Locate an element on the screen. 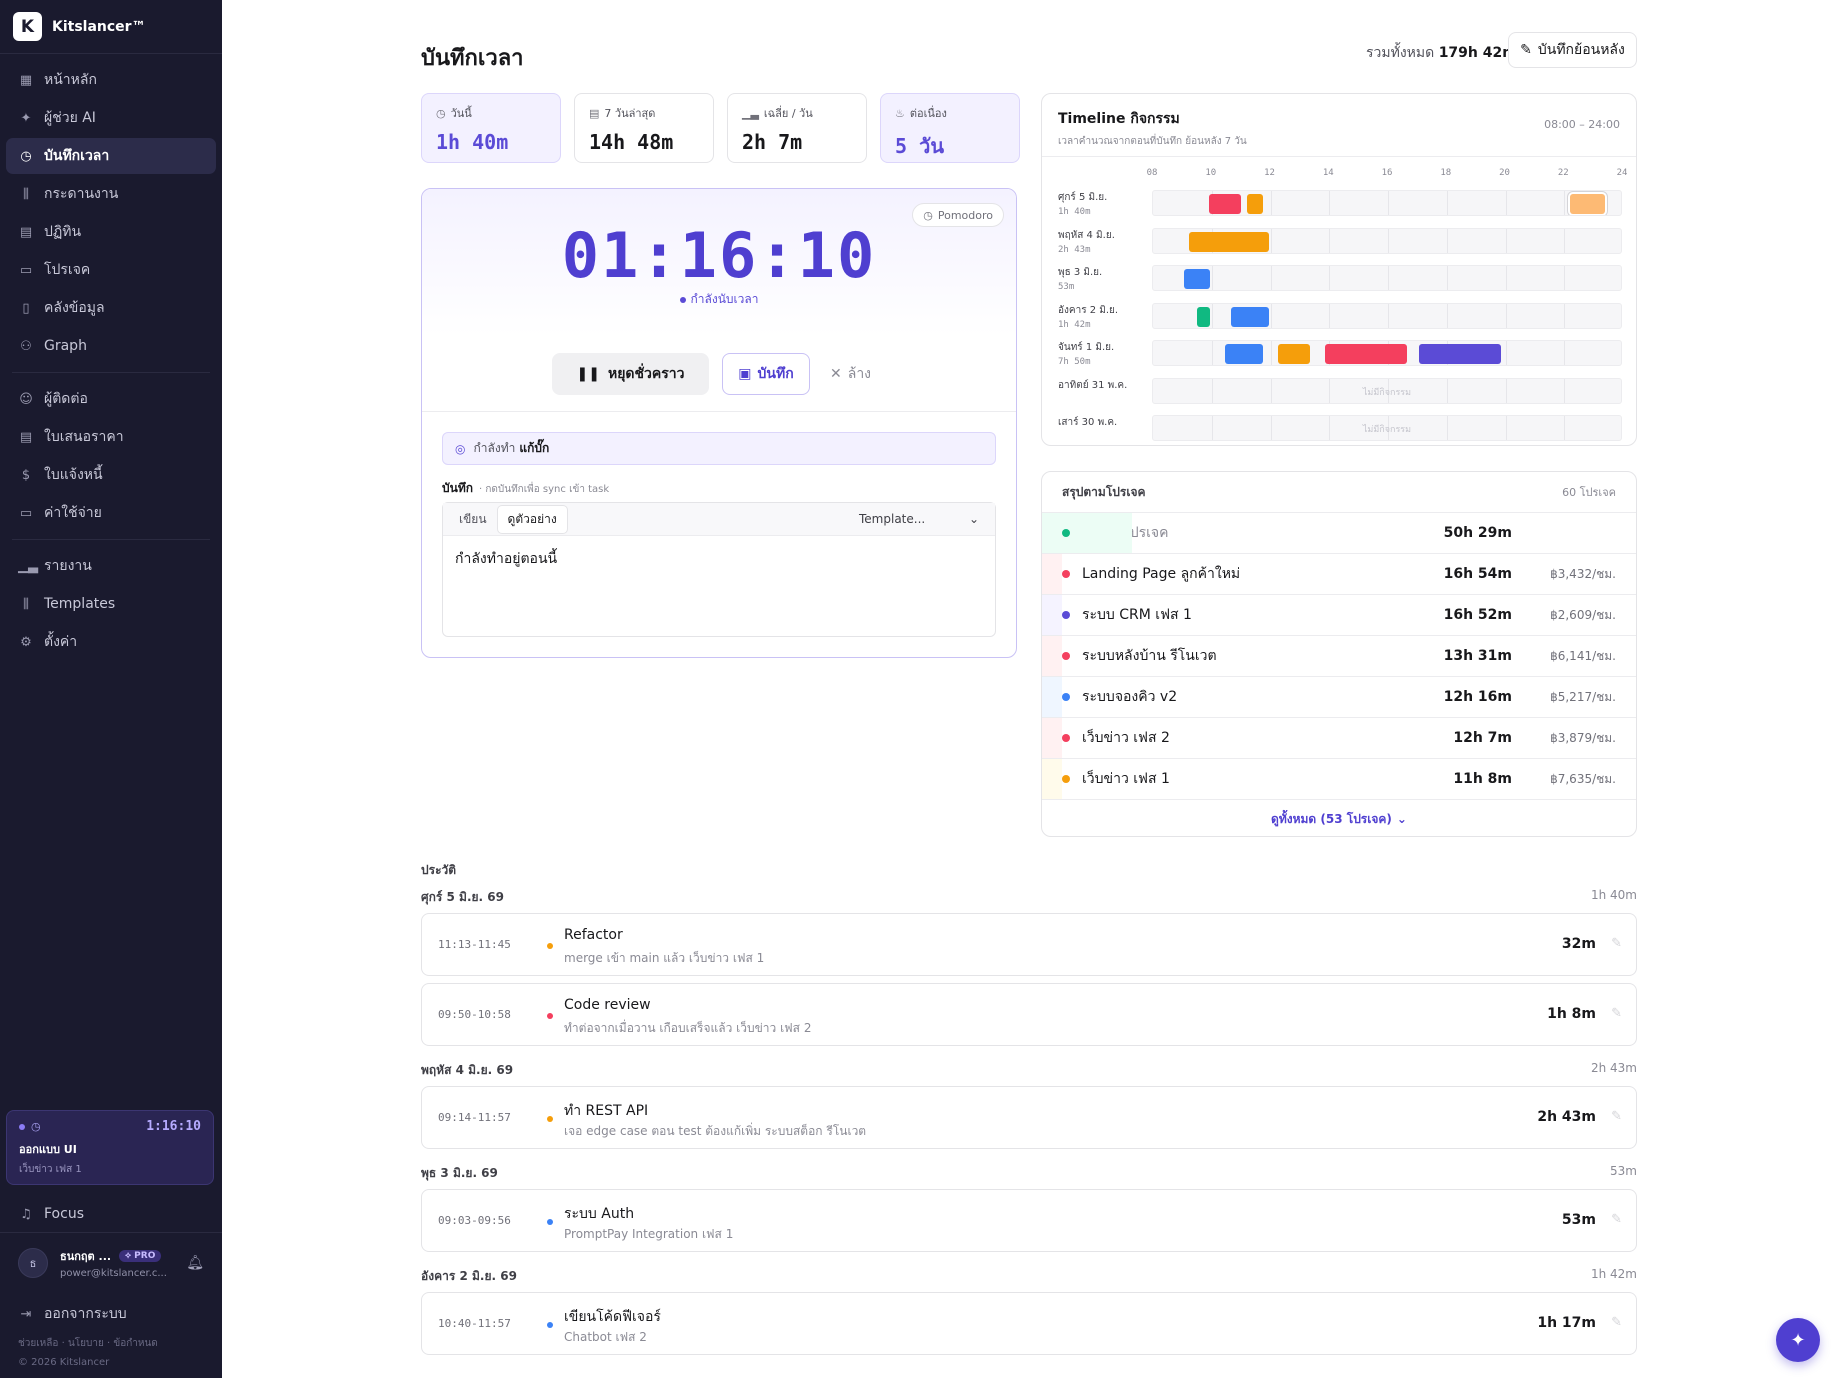  stat-label: ◷ วันนี้ is located at coordinates (491, 113).